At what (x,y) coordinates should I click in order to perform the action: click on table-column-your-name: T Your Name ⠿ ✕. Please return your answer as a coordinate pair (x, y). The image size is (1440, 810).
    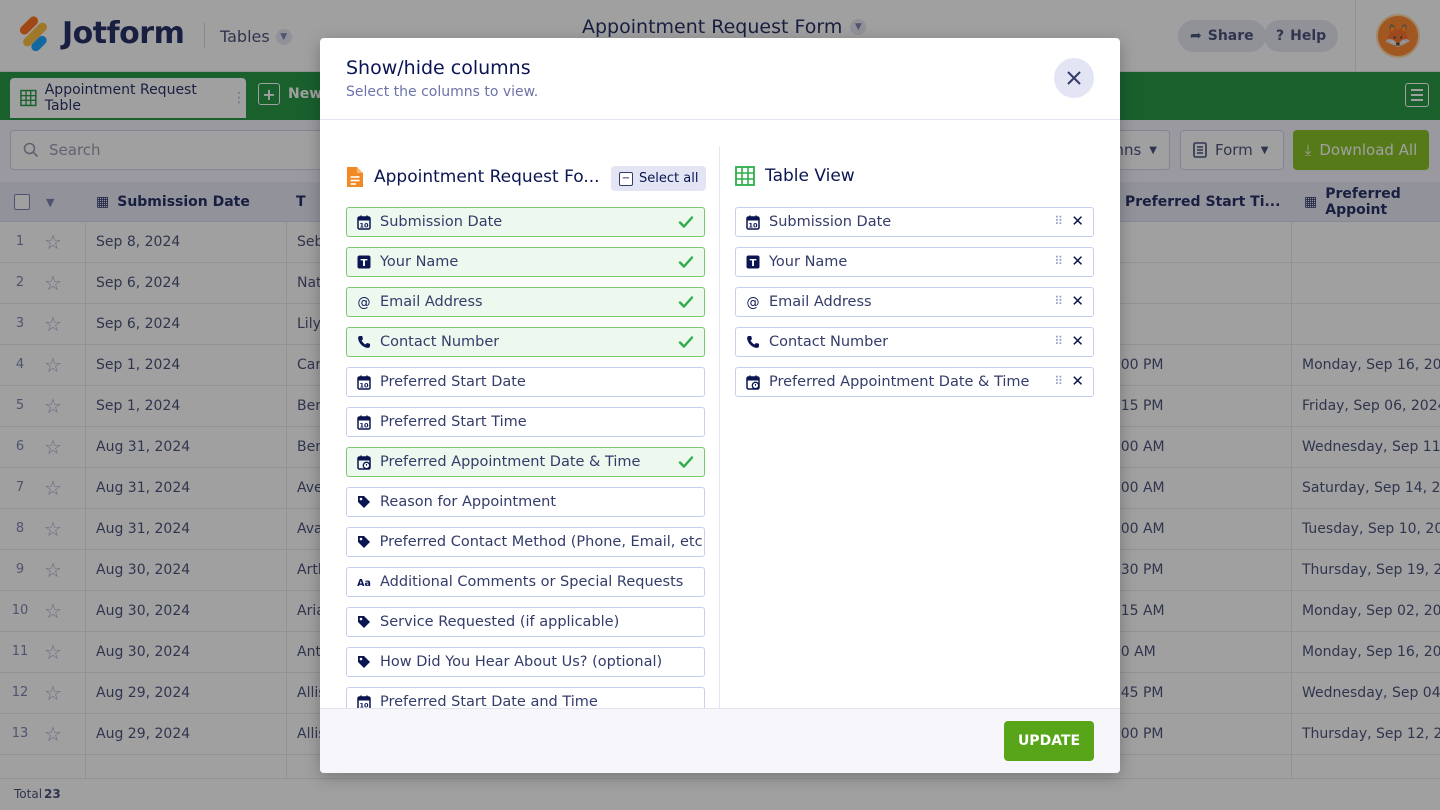
    Looking at the image, I should click on (914, 262).